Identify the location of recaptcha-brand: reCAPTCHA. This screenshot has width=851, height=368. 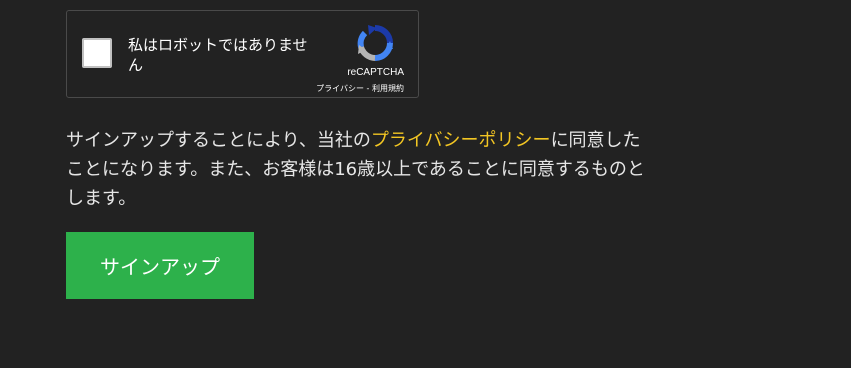
(375, 72).